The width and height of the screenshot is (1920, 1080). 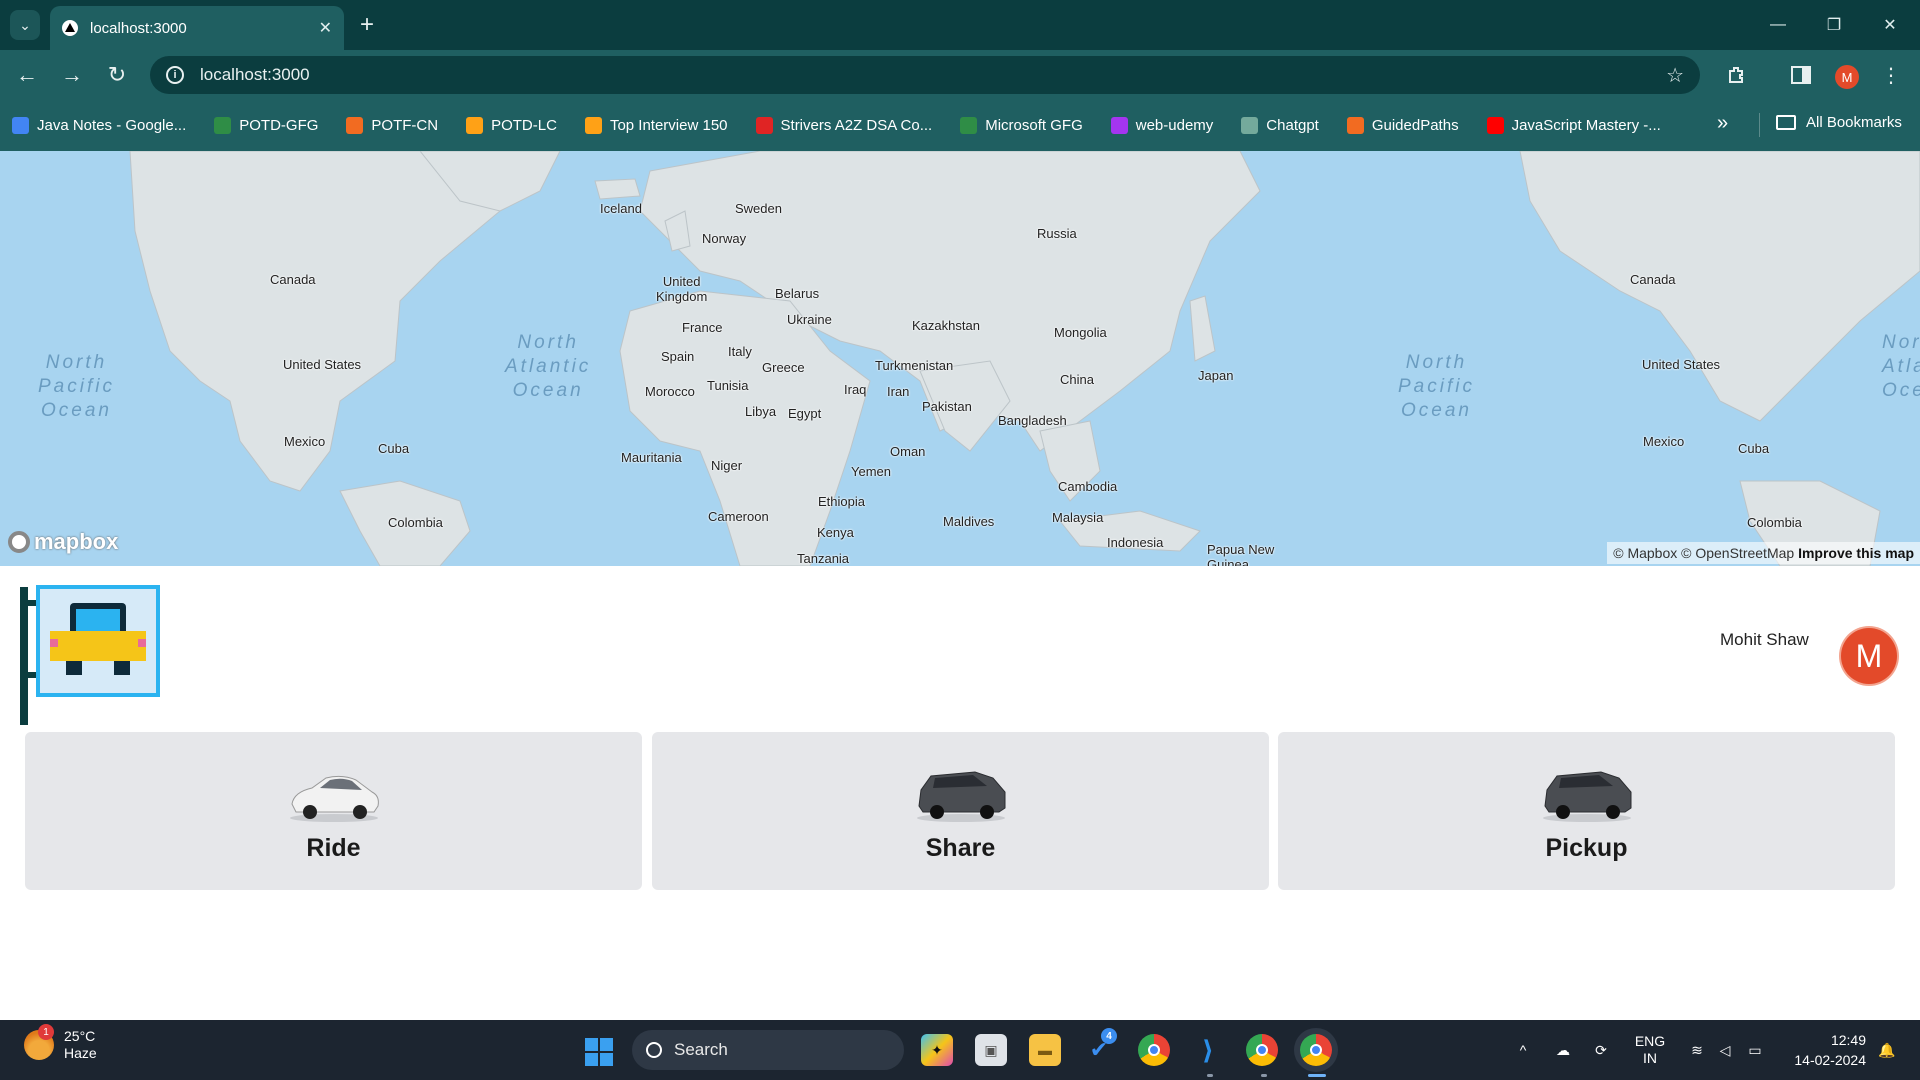 I want to click on improve-map-link: Improve this map, so click(x=1856, y=553).